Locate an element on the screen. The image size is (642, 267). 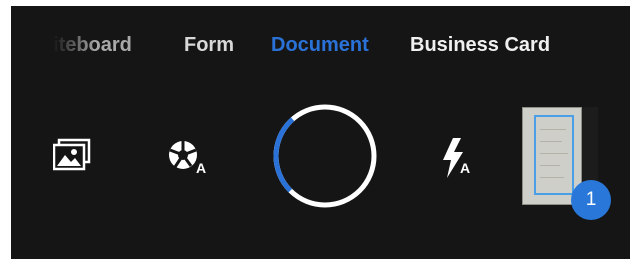
auto-capture-button: A is located at coordinates (187, 158).